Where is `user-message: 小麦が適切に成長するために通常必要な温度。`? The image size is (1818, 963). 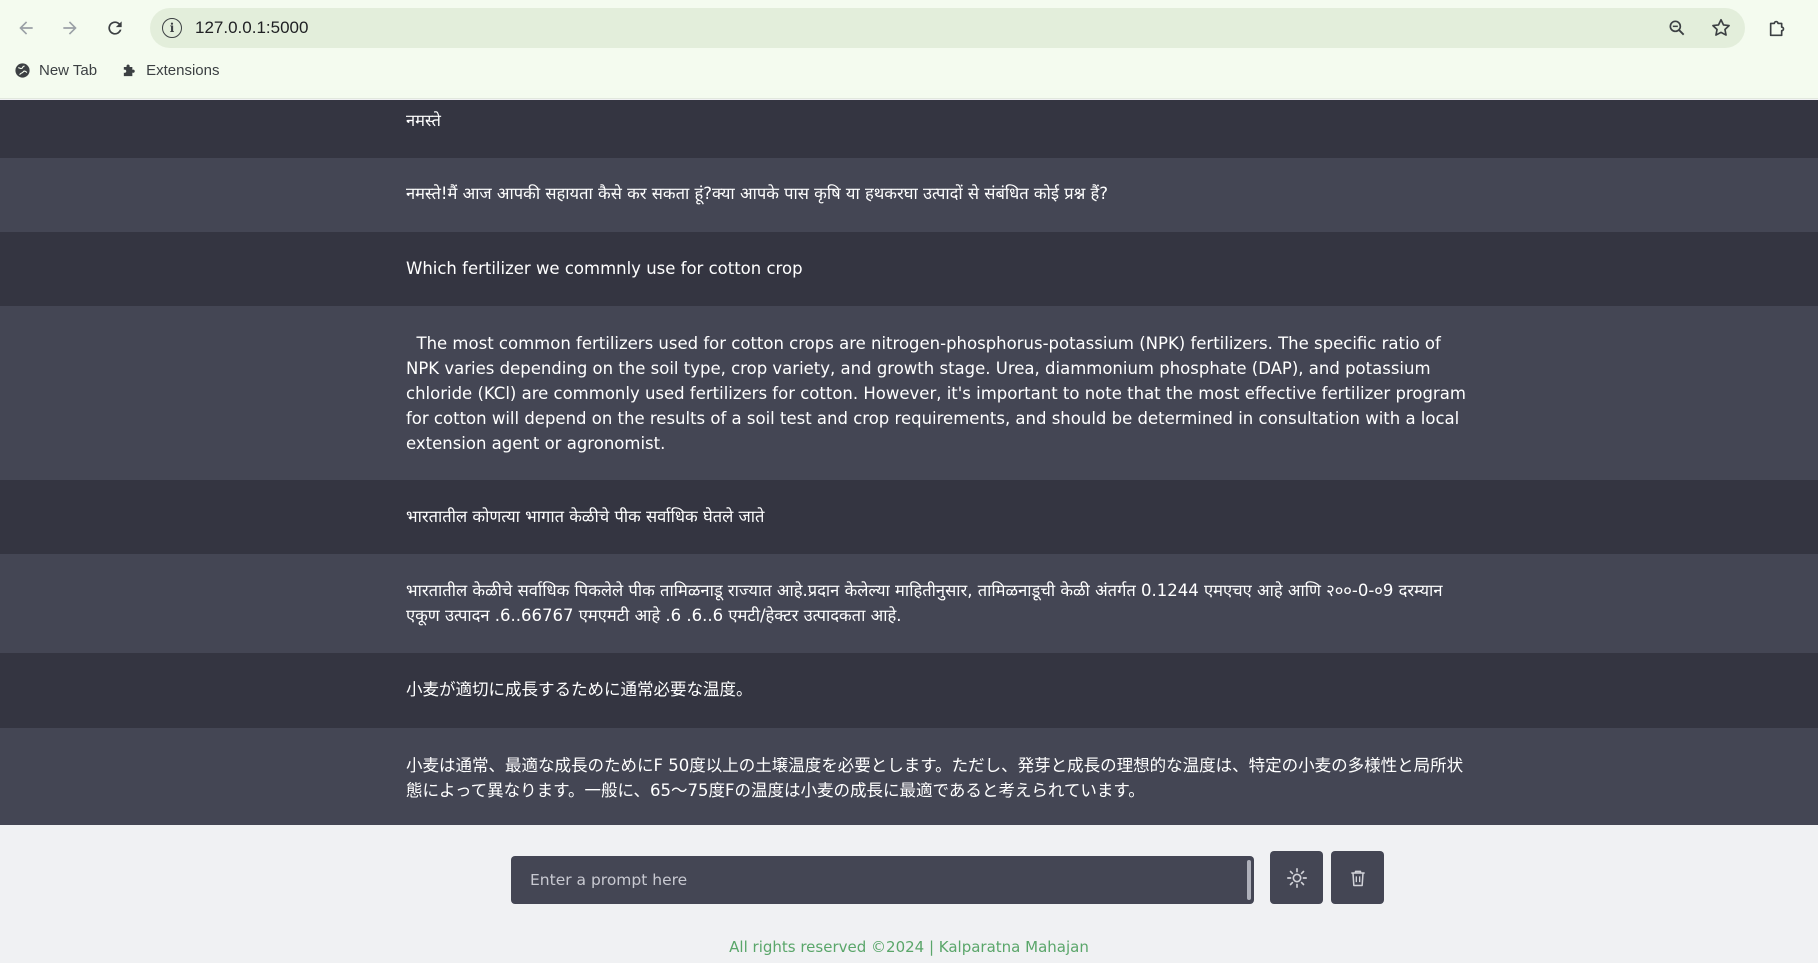 user-message: 小麦が適切に成長するために通常必要な温度。 is located at coordinates (909, 690).